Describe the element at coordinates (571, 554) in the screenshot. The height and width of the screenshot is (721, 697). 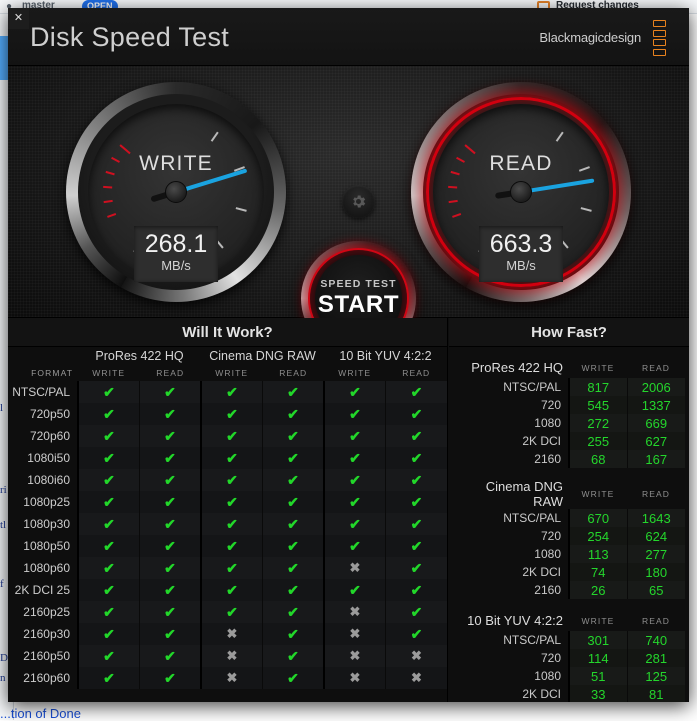
I see `table-row: 1080113277` at that location.